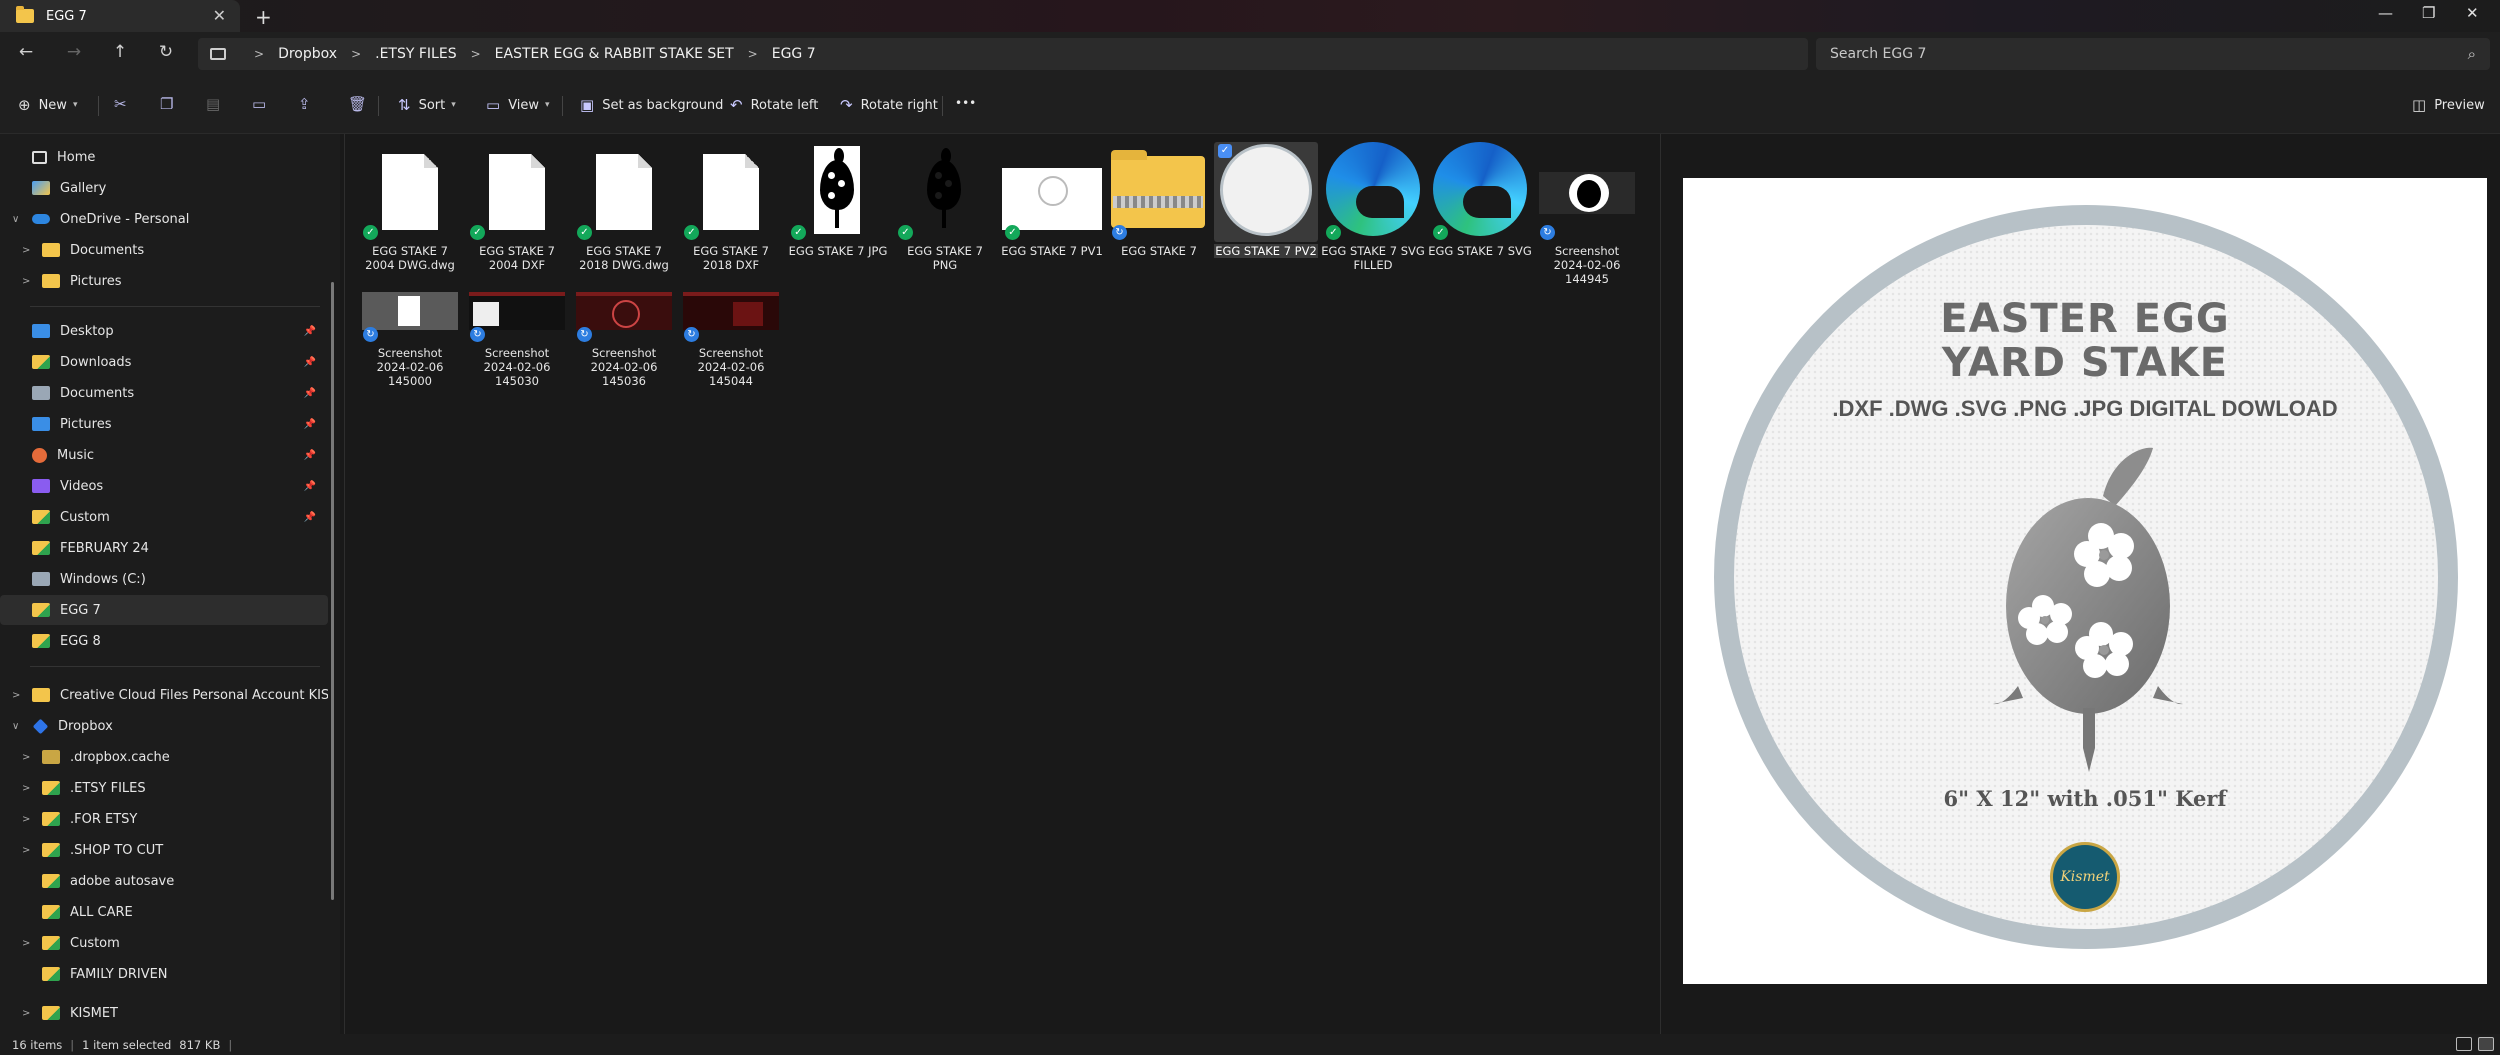 The width and height of the screenshot is (2500, 1055). I want to click on sidebar-scrollbar, so click(332, 591).